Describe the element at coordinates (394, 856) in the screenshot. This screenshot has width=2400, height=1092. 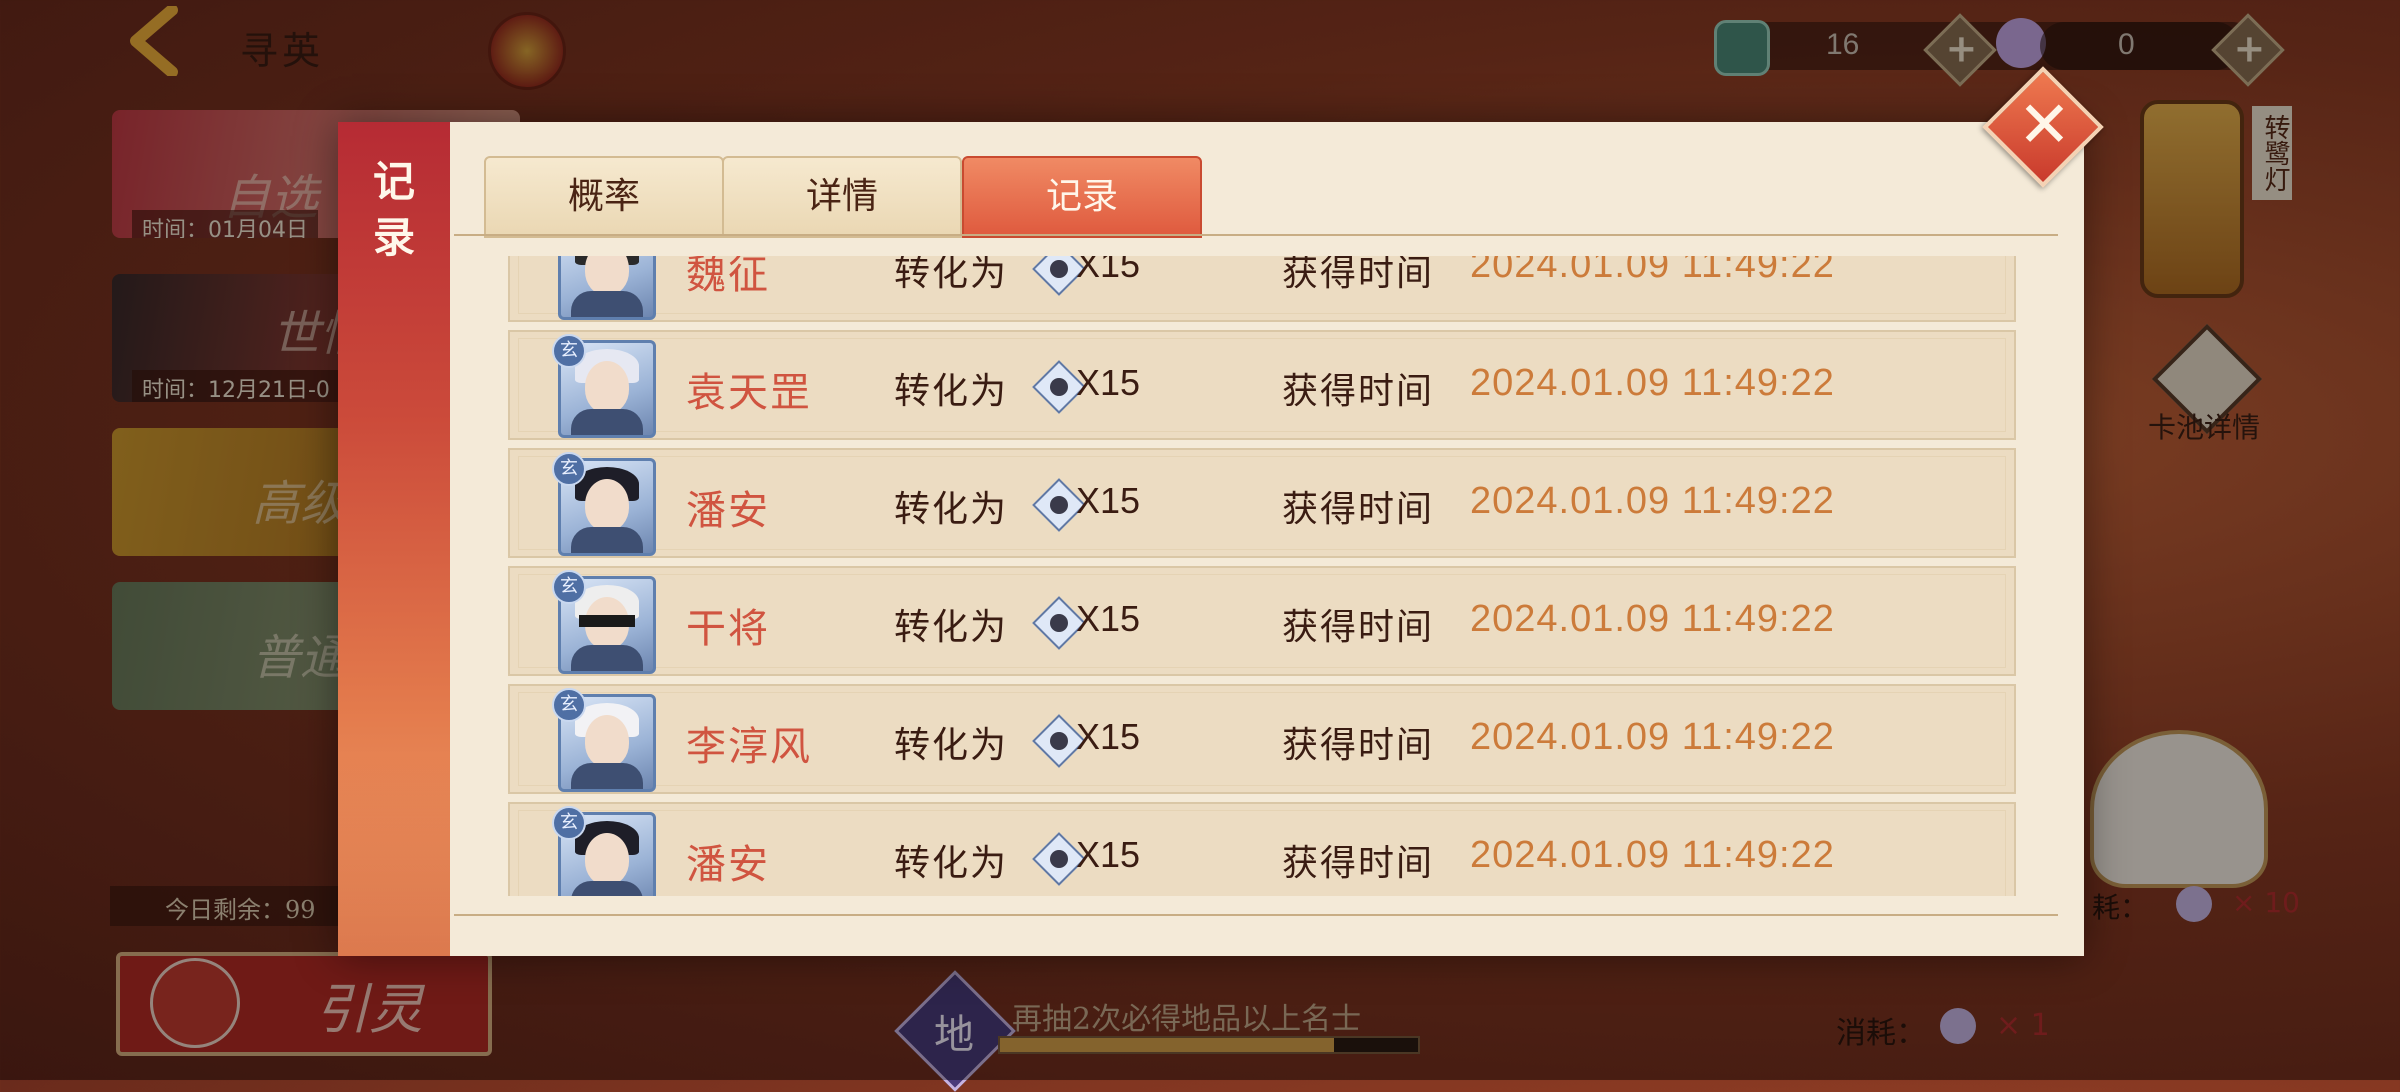
I see `pagoda-decoration` at that location.